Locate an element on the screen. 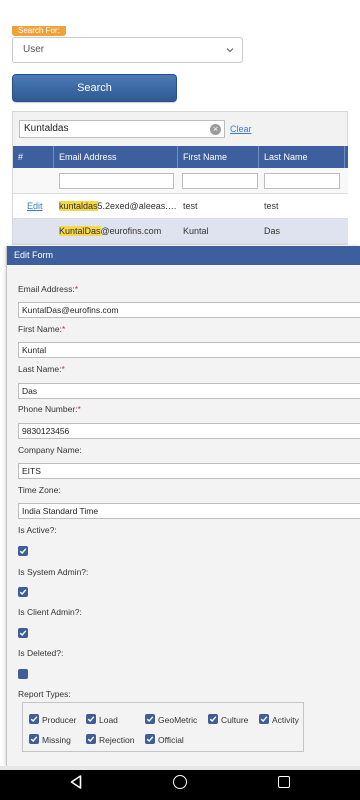  is-system-admin-label: Is System Admin?: is located at coordinates (53, 572).